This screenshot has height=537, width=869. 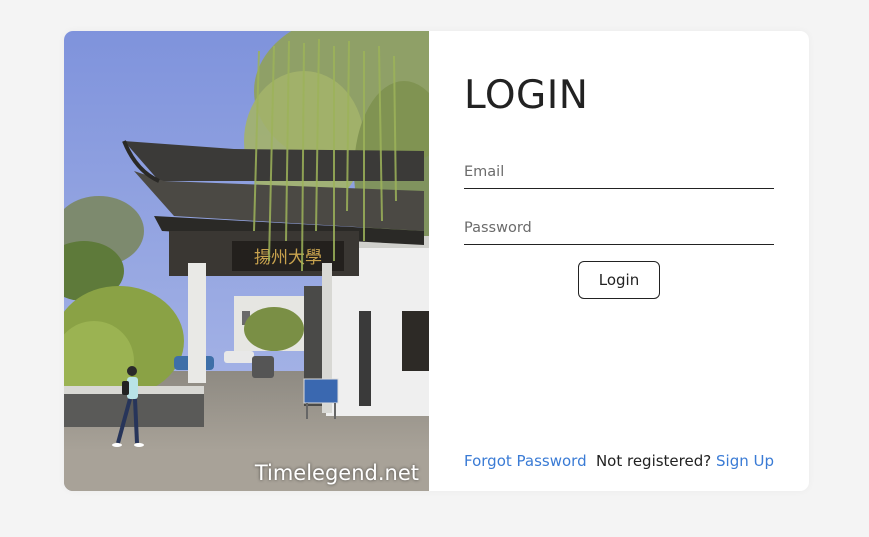 I want to click on forgot-password-link: Forgot Password, so click(x=525, y=461).